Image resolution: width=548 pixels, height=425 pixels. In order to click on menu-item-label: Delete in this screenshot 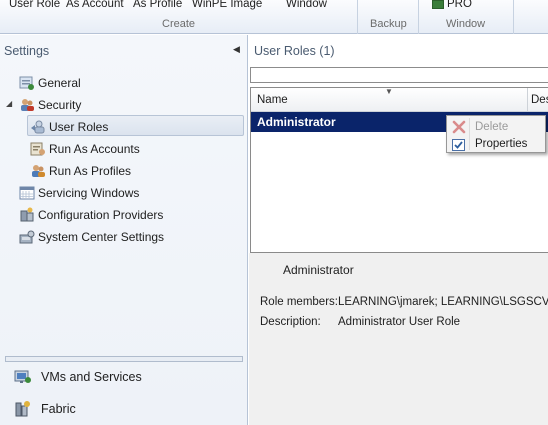, I will do `click(492, 126)`.